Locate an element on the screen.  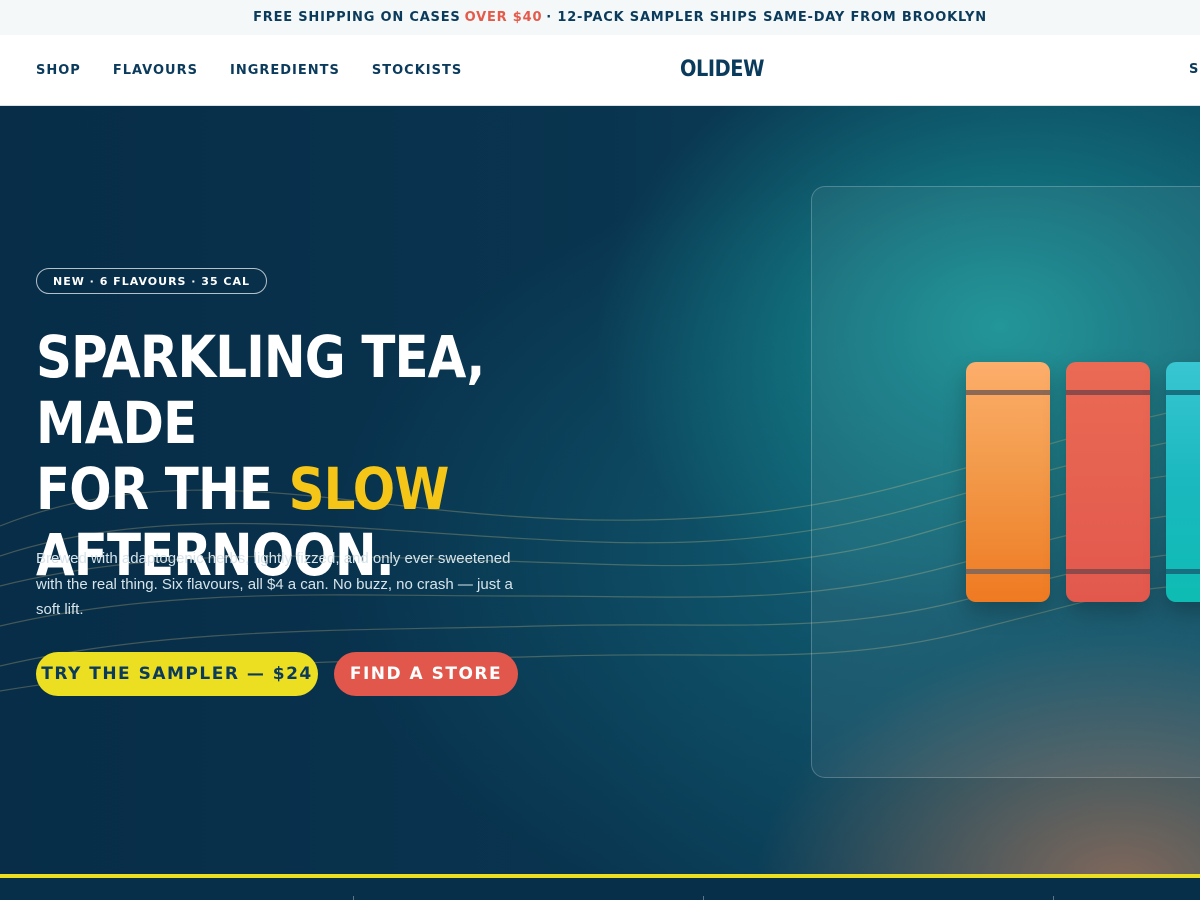
can-coral is located at coordinates (1108, 482).